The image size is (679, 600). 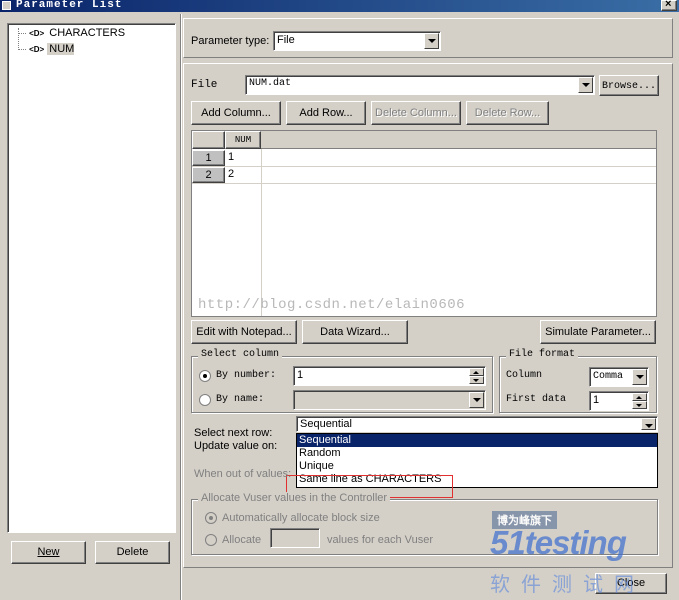 What do you see at coordinates (477, 453) in the screenshot?
I see `dropdown-option-random: Random` at bounding box center [477, 453].